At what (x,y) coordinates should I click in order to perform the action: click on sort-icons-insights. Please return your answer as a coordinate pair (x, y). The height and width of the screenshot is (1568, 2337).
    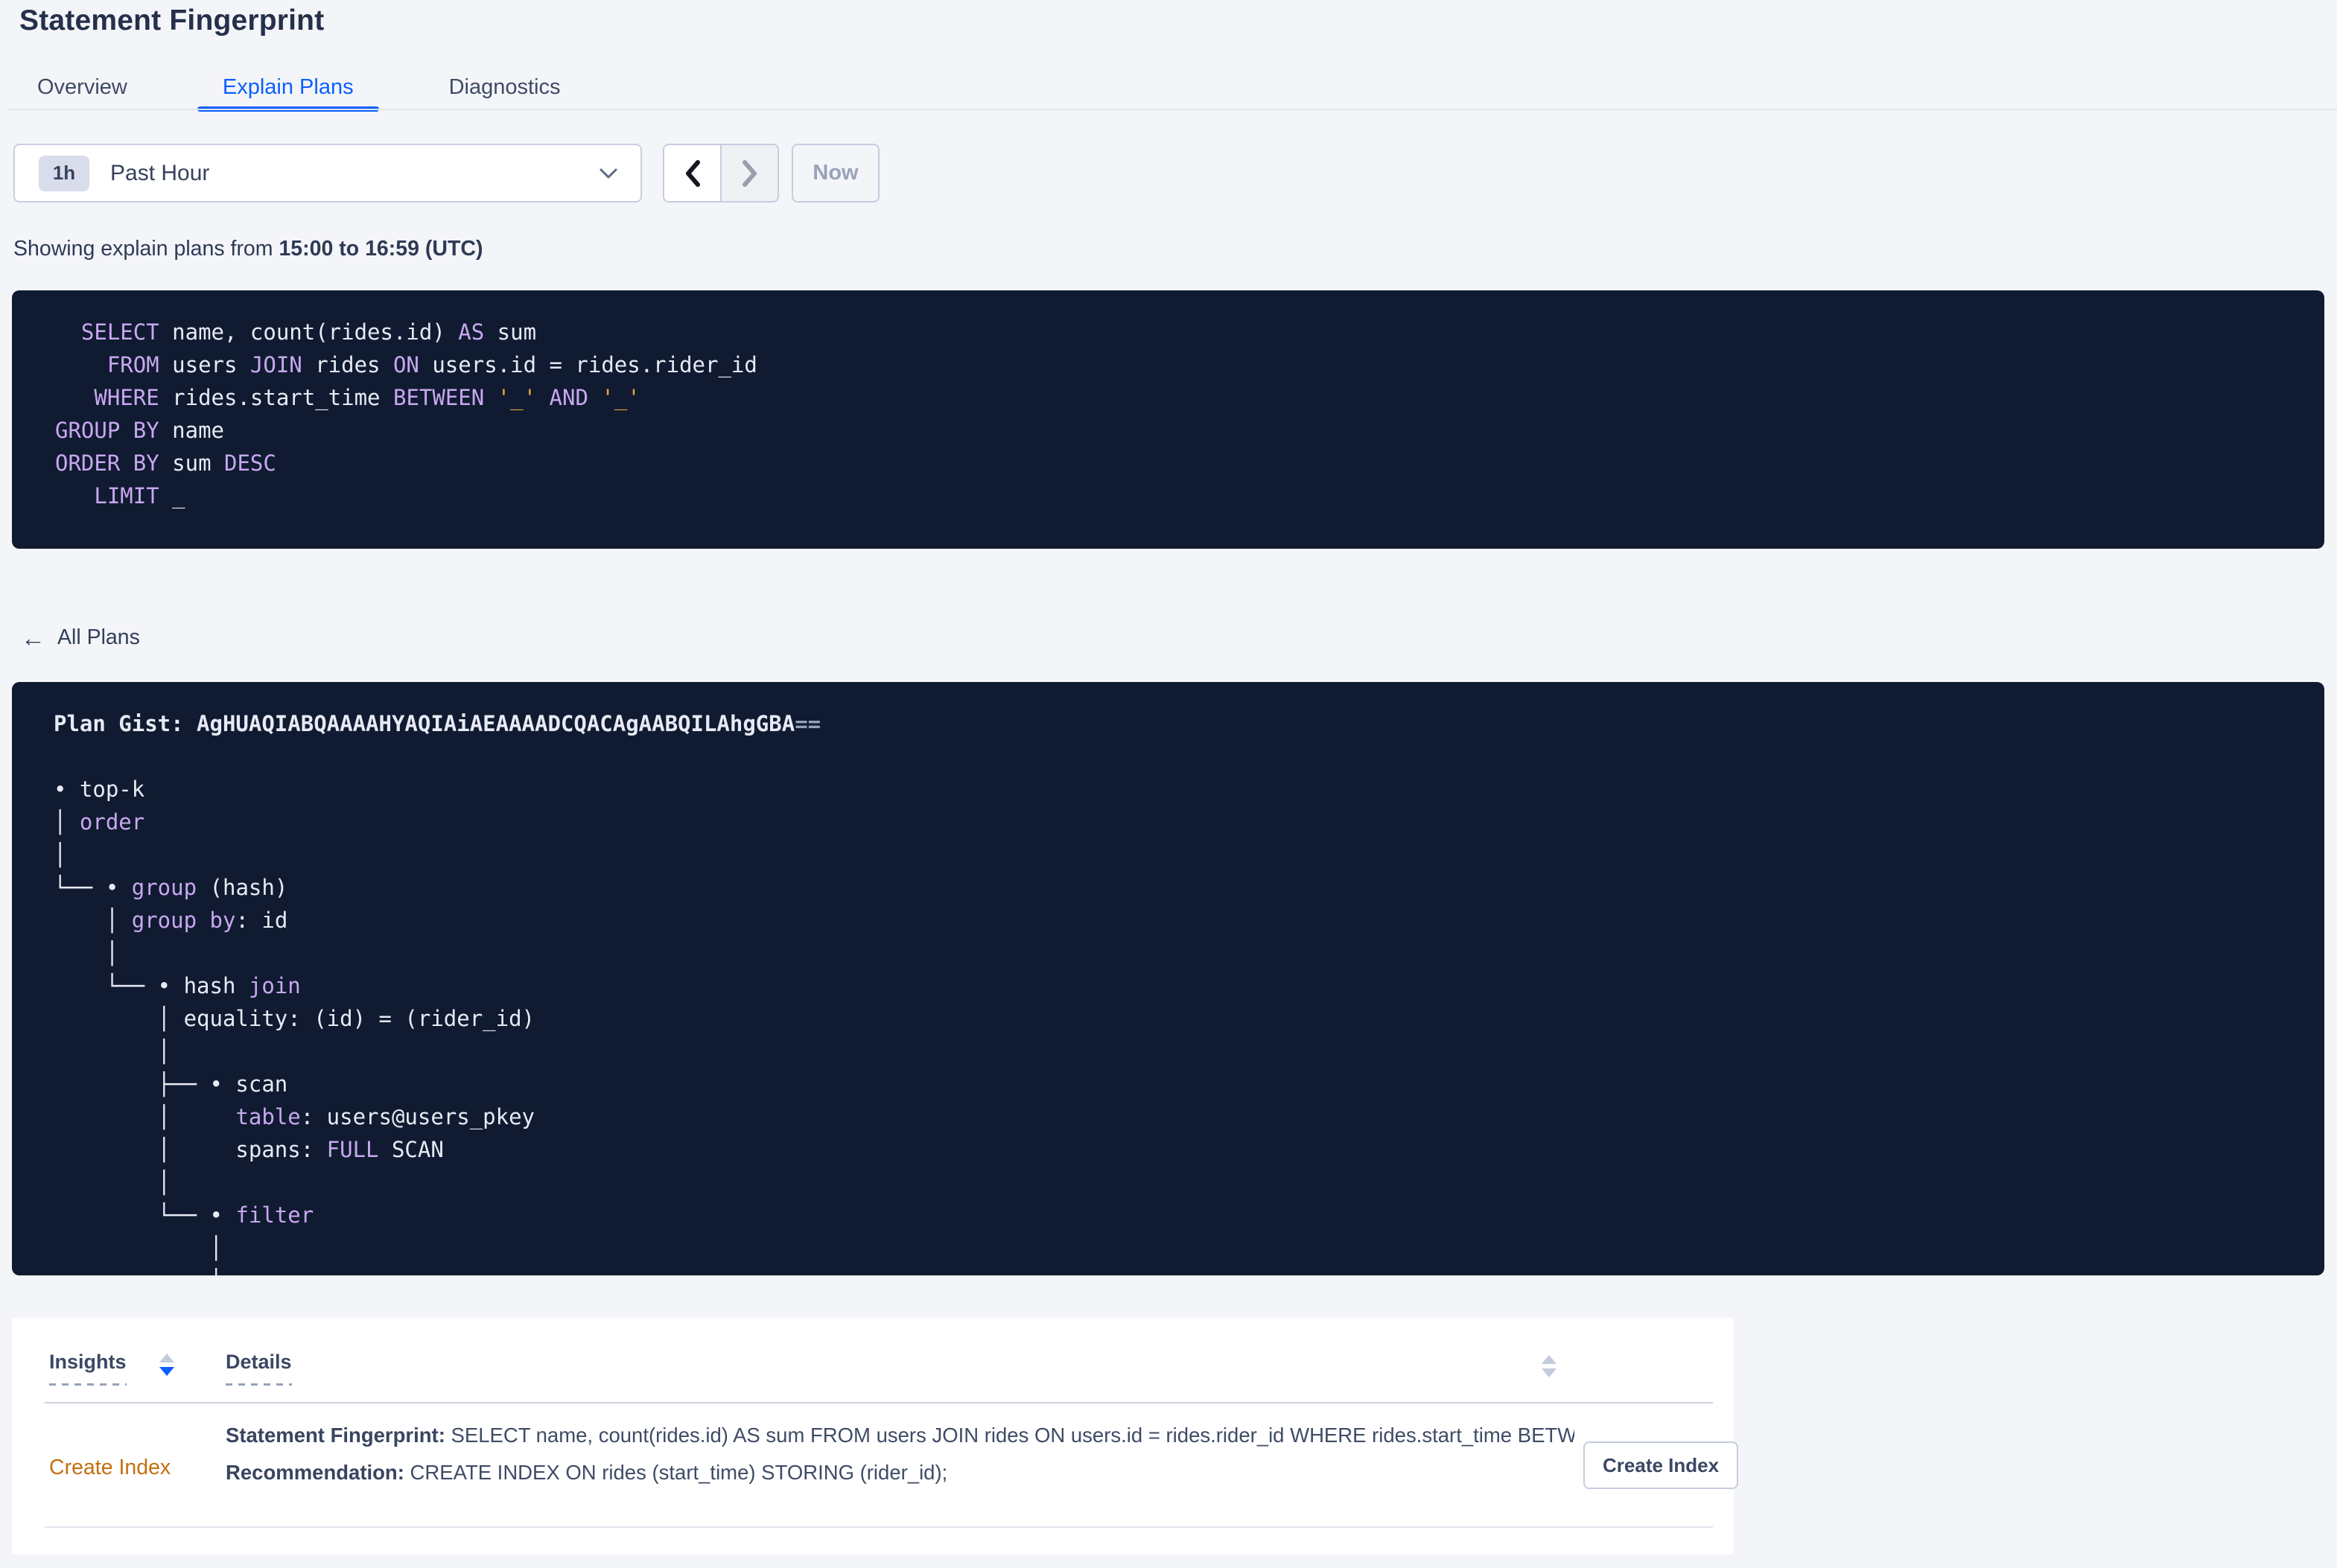
    Looking at the image, I should click on (167, 1365).